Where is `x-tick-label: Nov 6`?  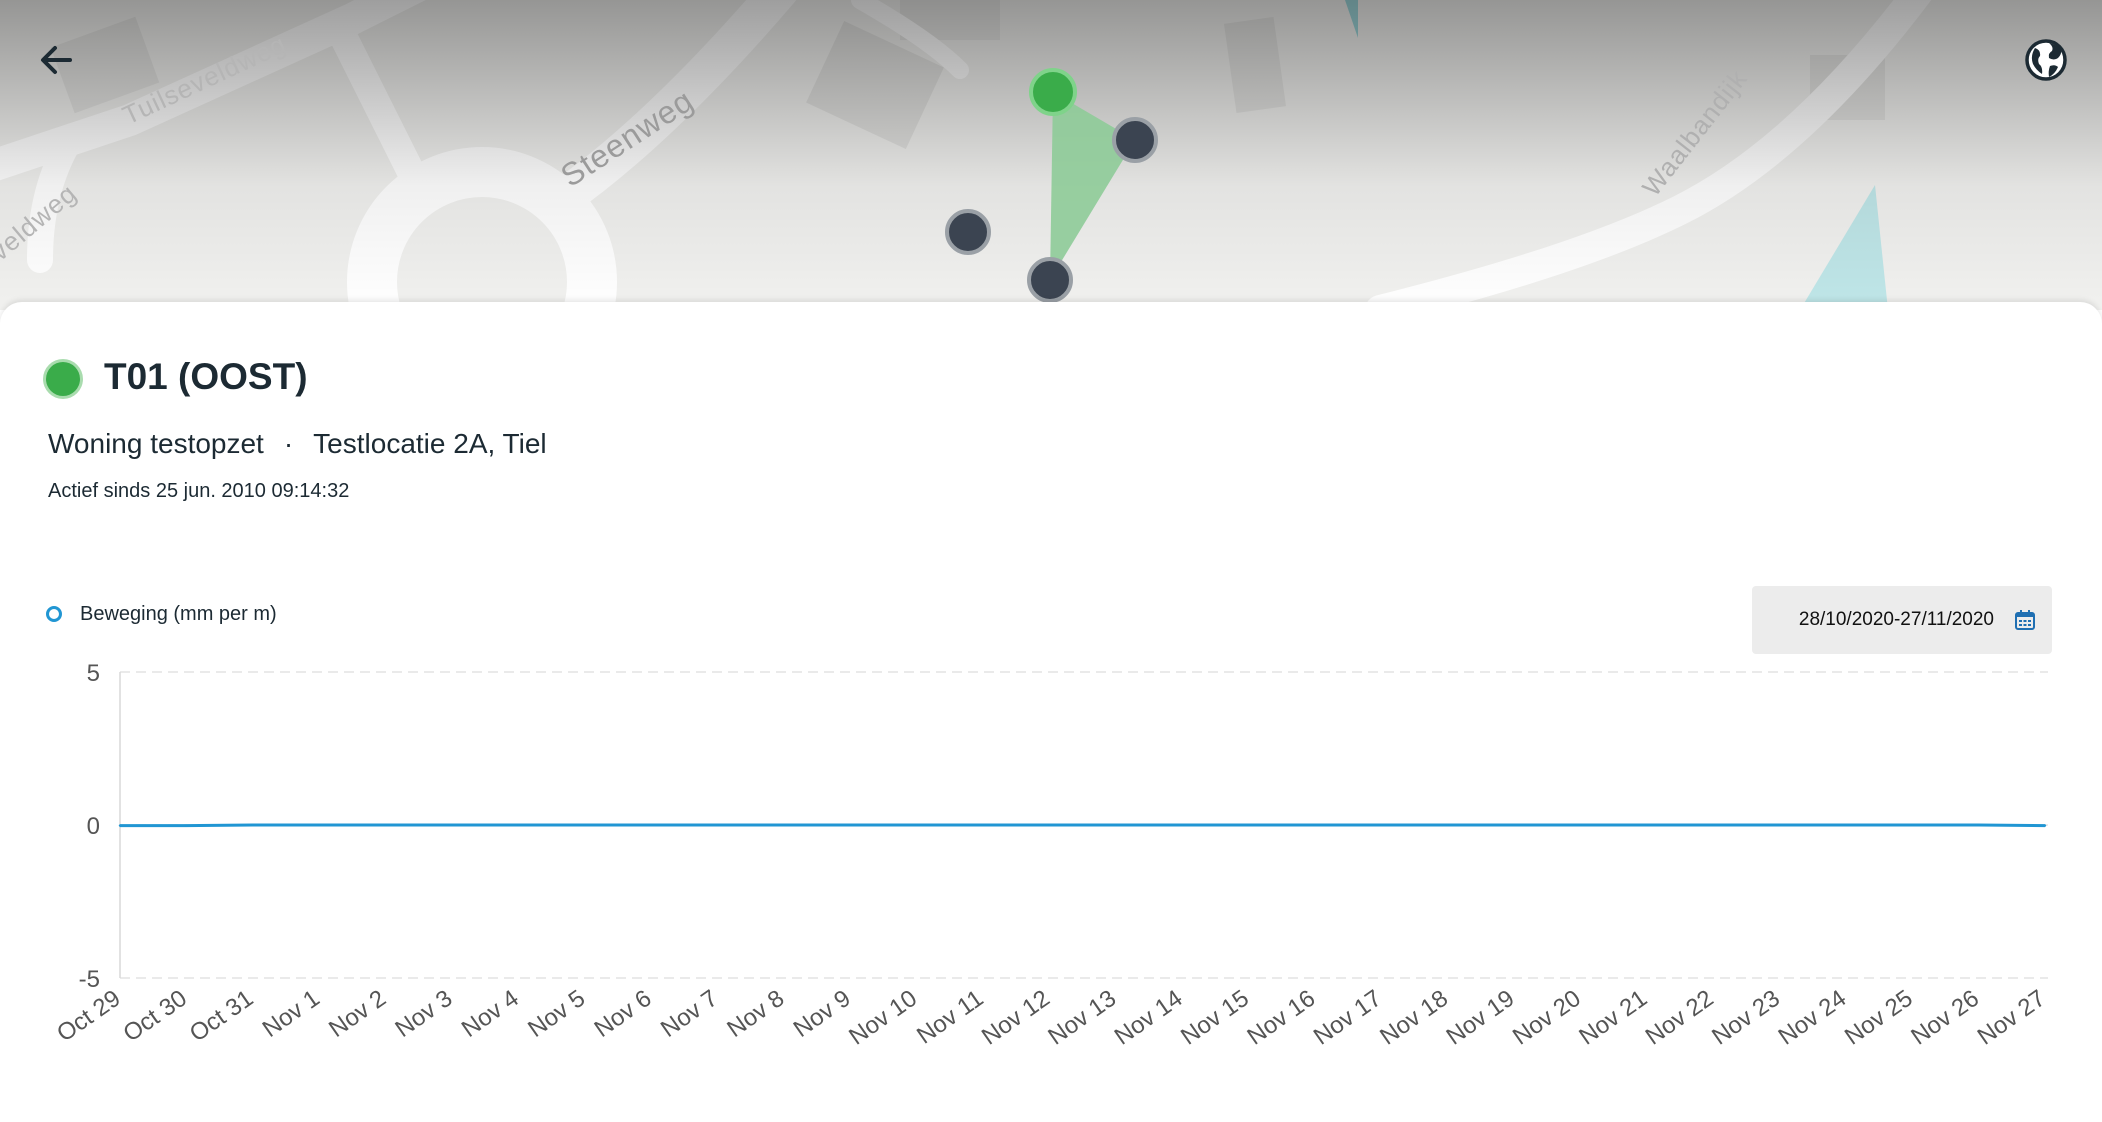 x-tick-label: Nov 6 is located at coordinates (623, 1014).